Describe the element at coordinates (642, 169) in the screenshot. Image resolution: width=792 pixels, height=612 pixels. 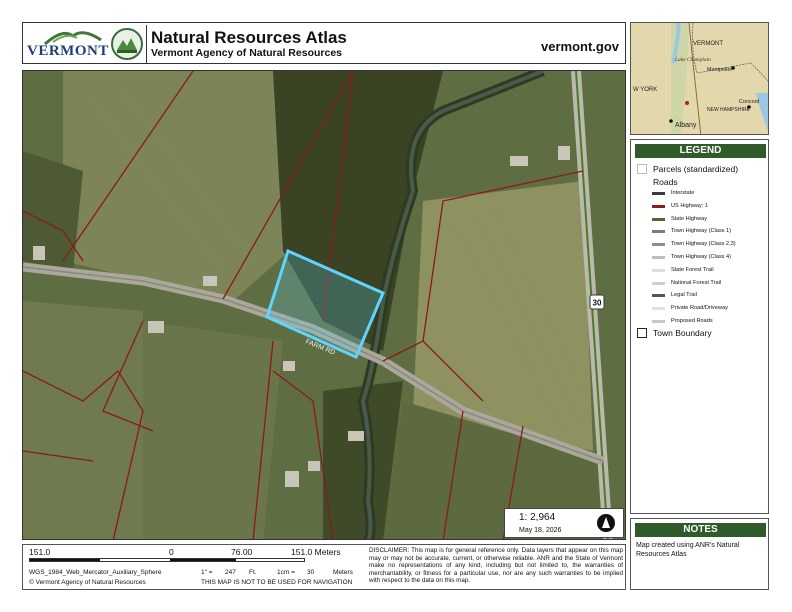
I see `parcels-swatch` at that location.